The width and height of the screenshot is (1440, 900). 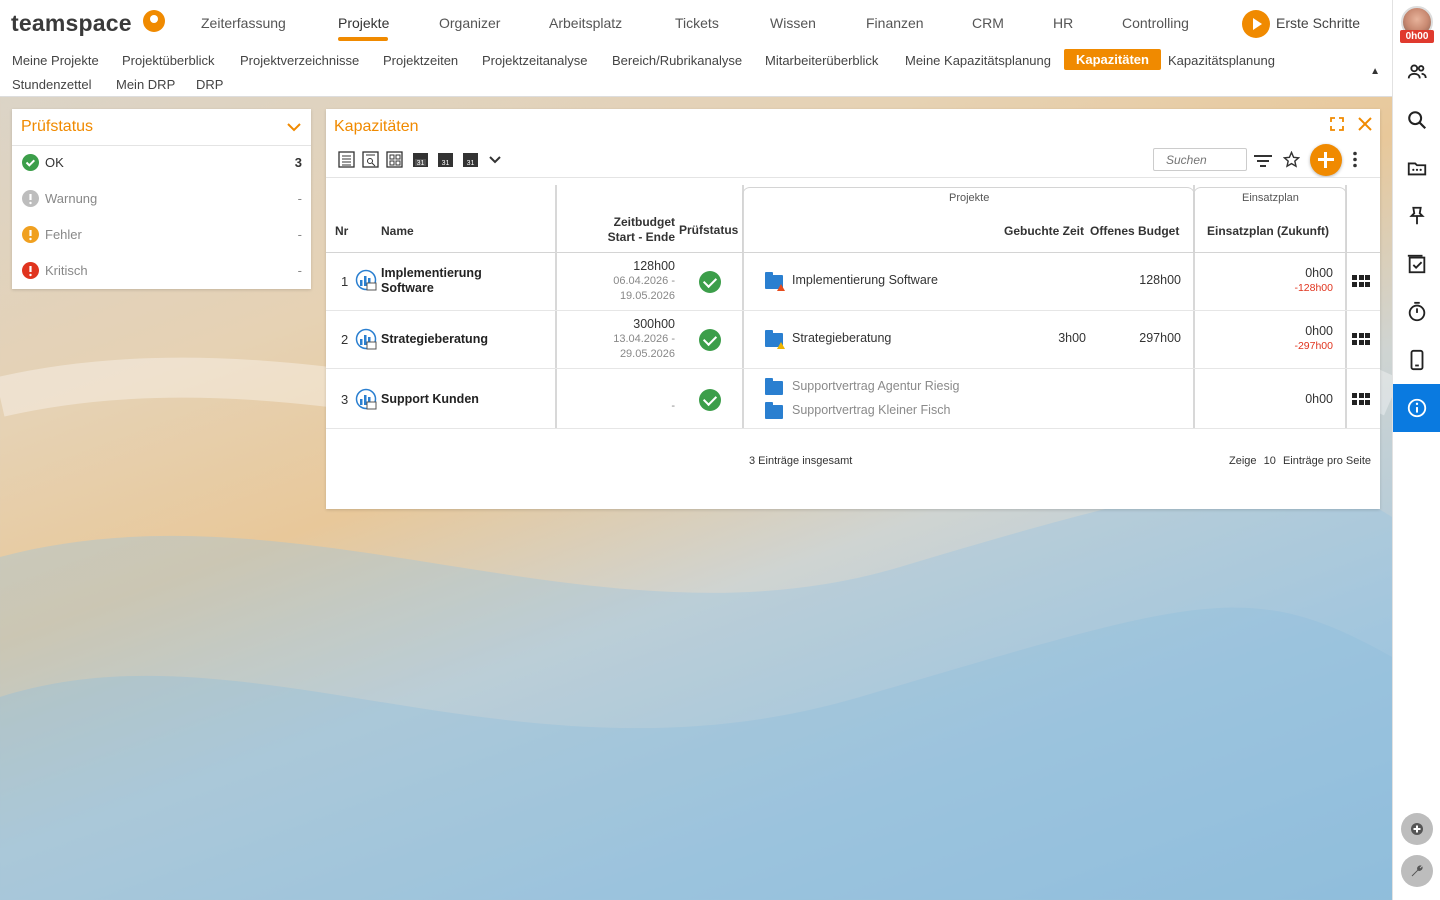 What do you see at coordinates (1221, 60) in the screenshot?
I see `subnav-kapazitaetsplanung: Kapazitätsplanung` at bounding box center [1221, 60].